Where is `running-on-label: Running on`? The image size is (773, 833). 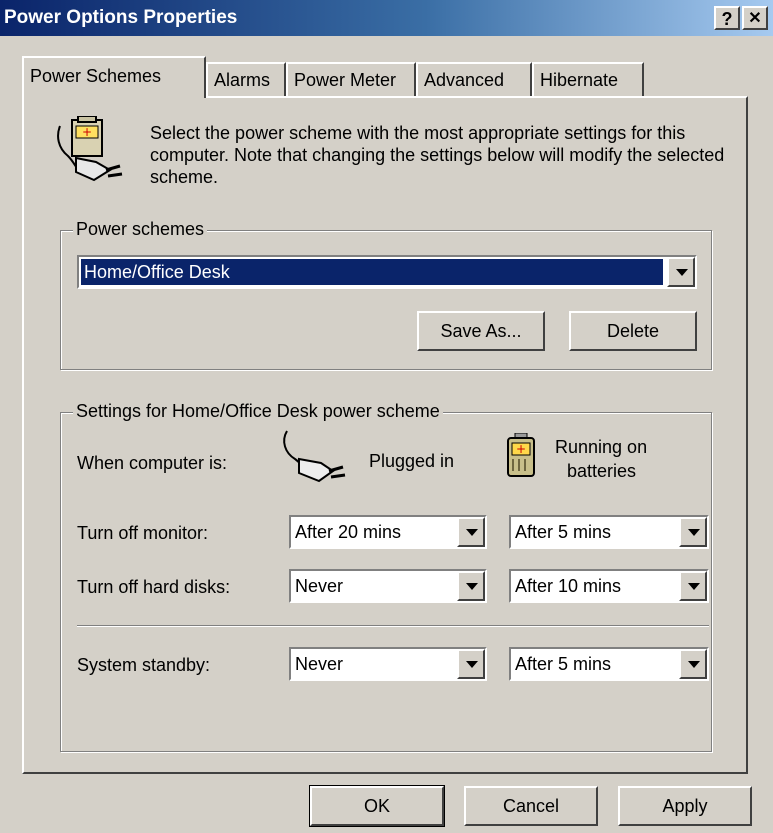
running-on-label: Running on is located at coordinates (601, 447).